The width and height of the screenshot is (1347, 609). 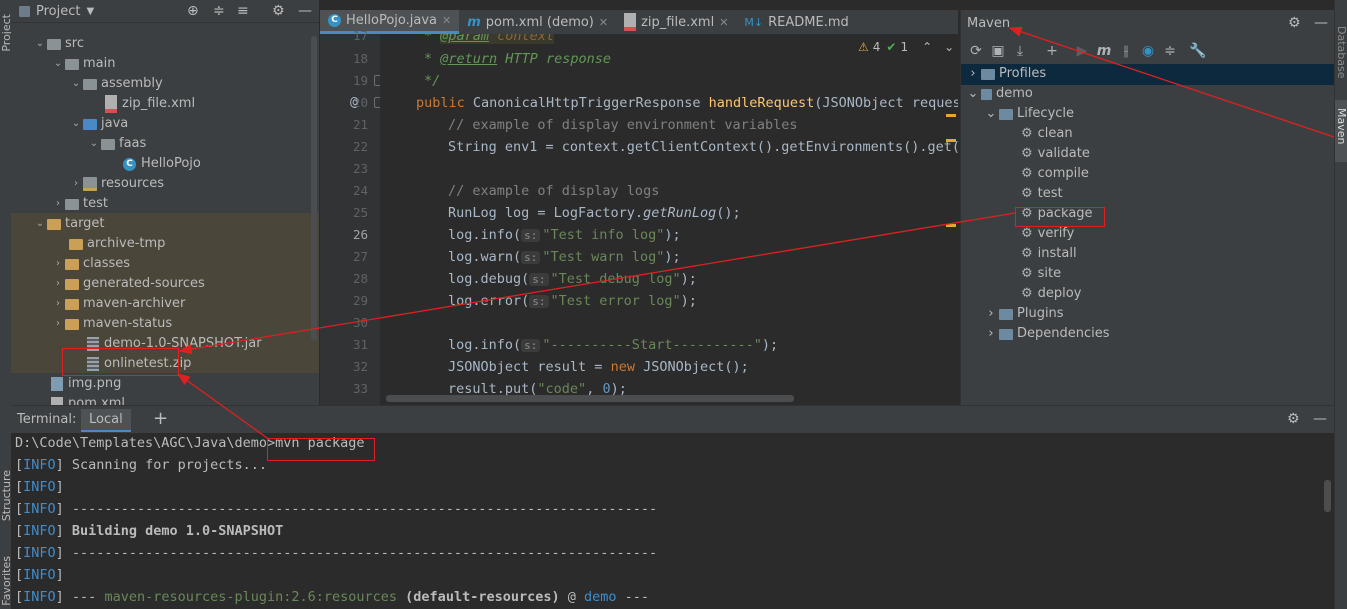 What do you see at coordinates (1082, 51) in the screenshot?
I see `run-icon: ▶` at bounding box center [1082, 51].